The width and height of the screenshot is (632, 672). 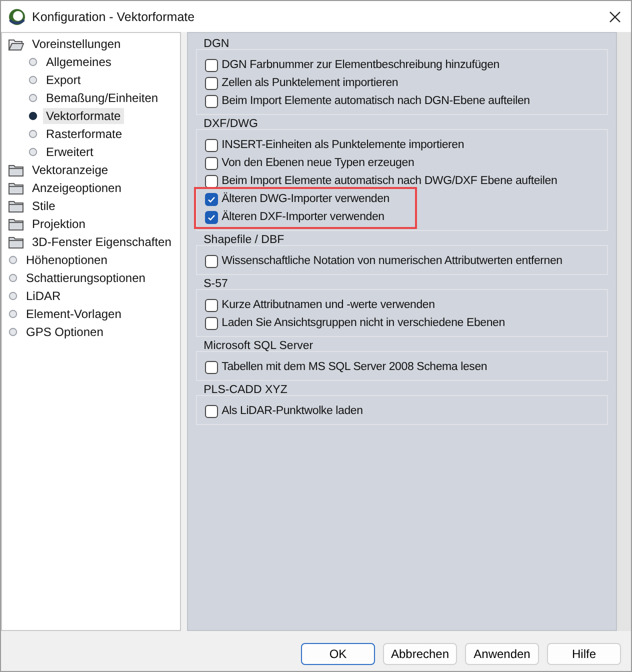 I want to click on option-label: Älteren DWG-Importer verwenden, so click(x=306, y=199).